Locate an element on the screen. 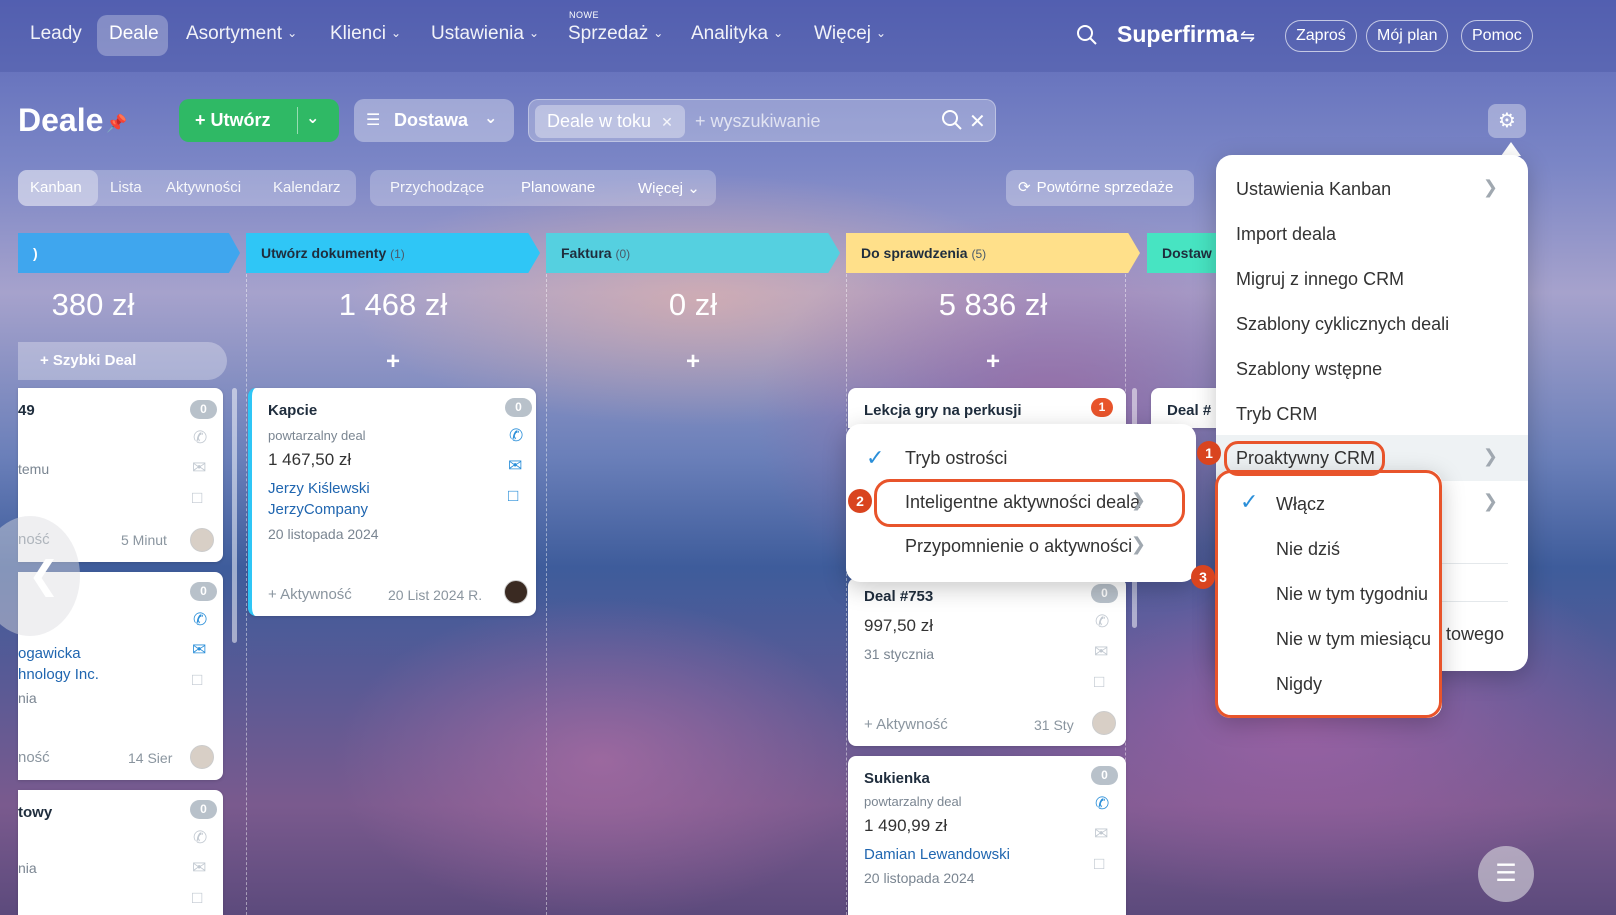  create-button: + Utwórz ⌄ is located at coordinates (259, 120).